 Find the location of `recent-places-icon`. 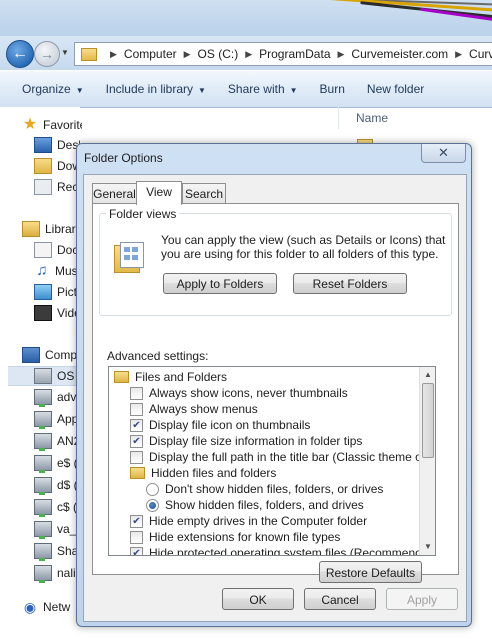

recent-places-icon is located at coordinates (43, 187).